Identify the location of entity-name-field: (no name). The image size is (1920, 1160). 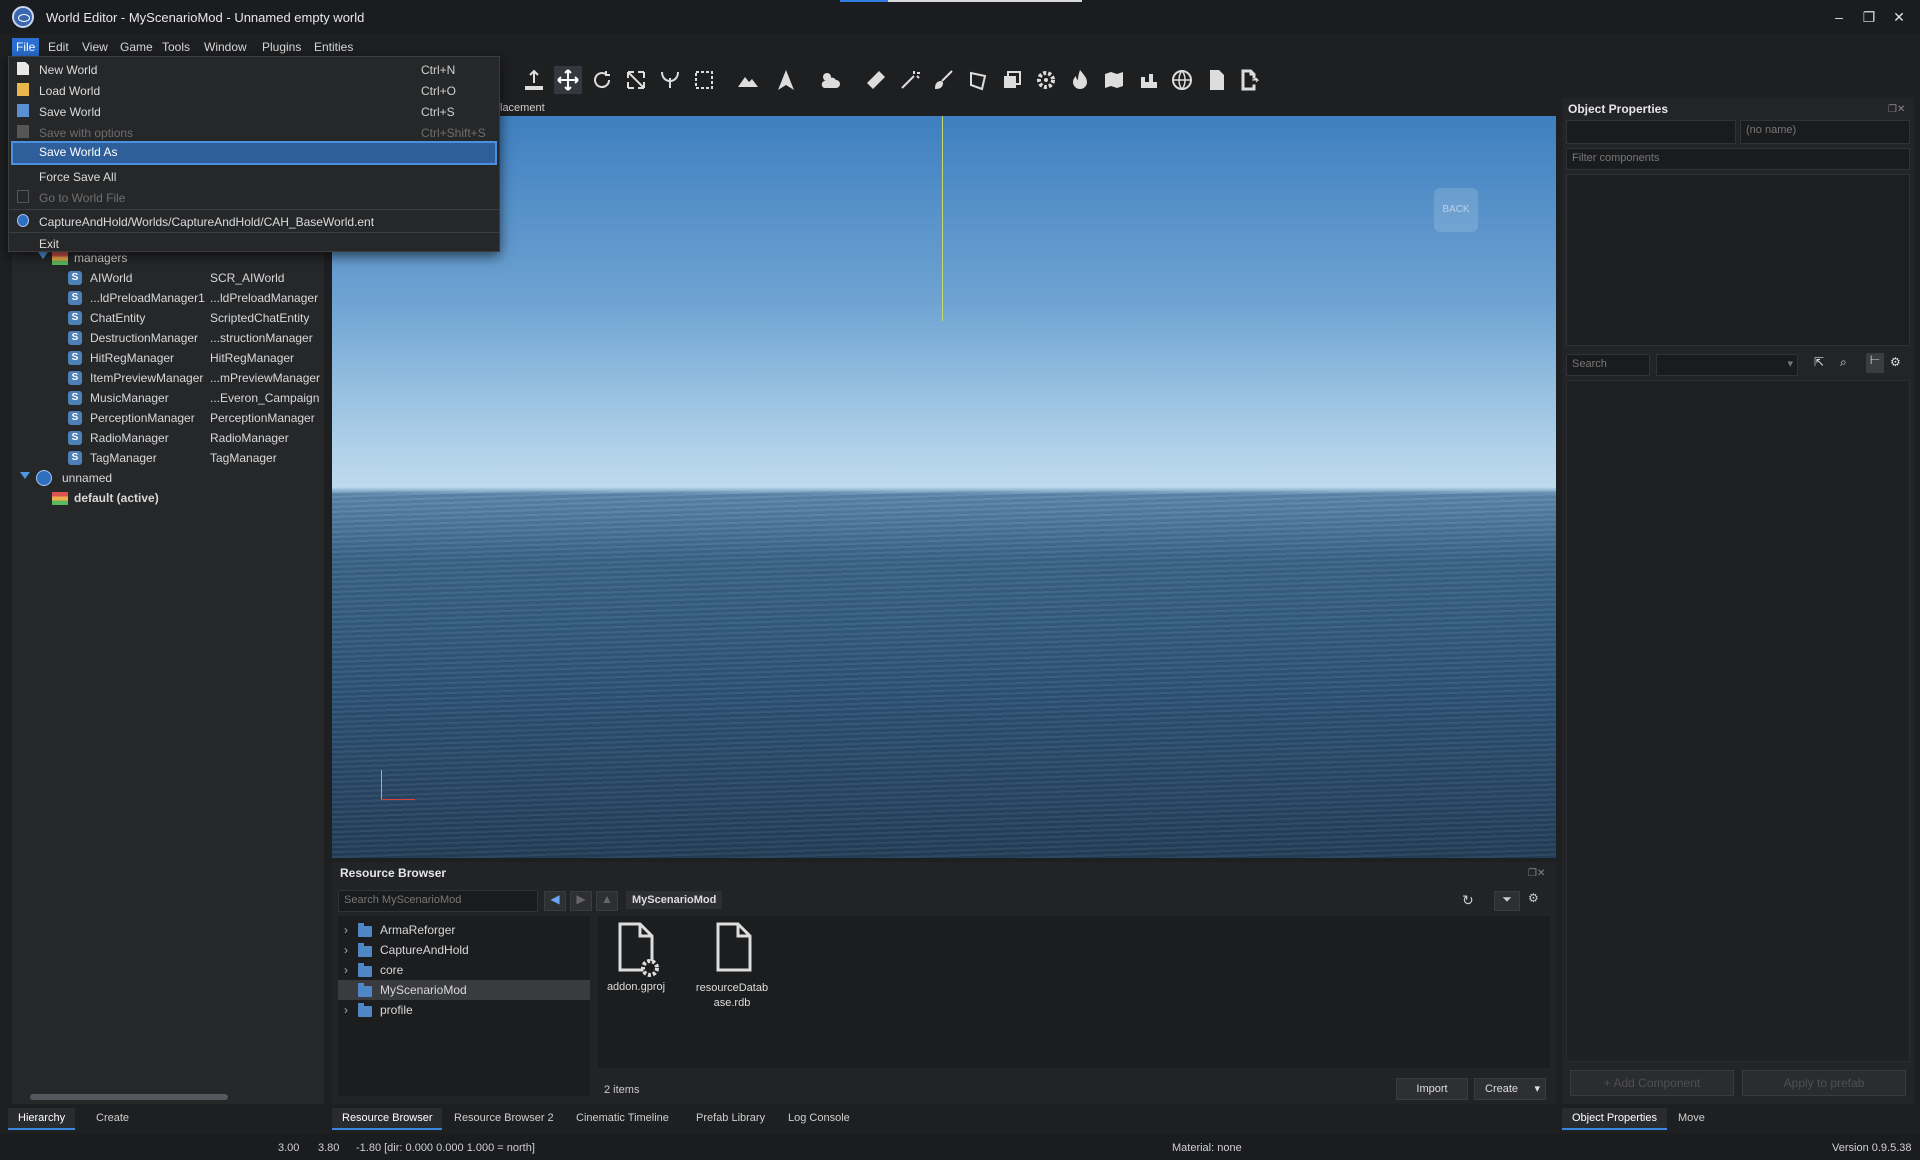
(1825, 132).